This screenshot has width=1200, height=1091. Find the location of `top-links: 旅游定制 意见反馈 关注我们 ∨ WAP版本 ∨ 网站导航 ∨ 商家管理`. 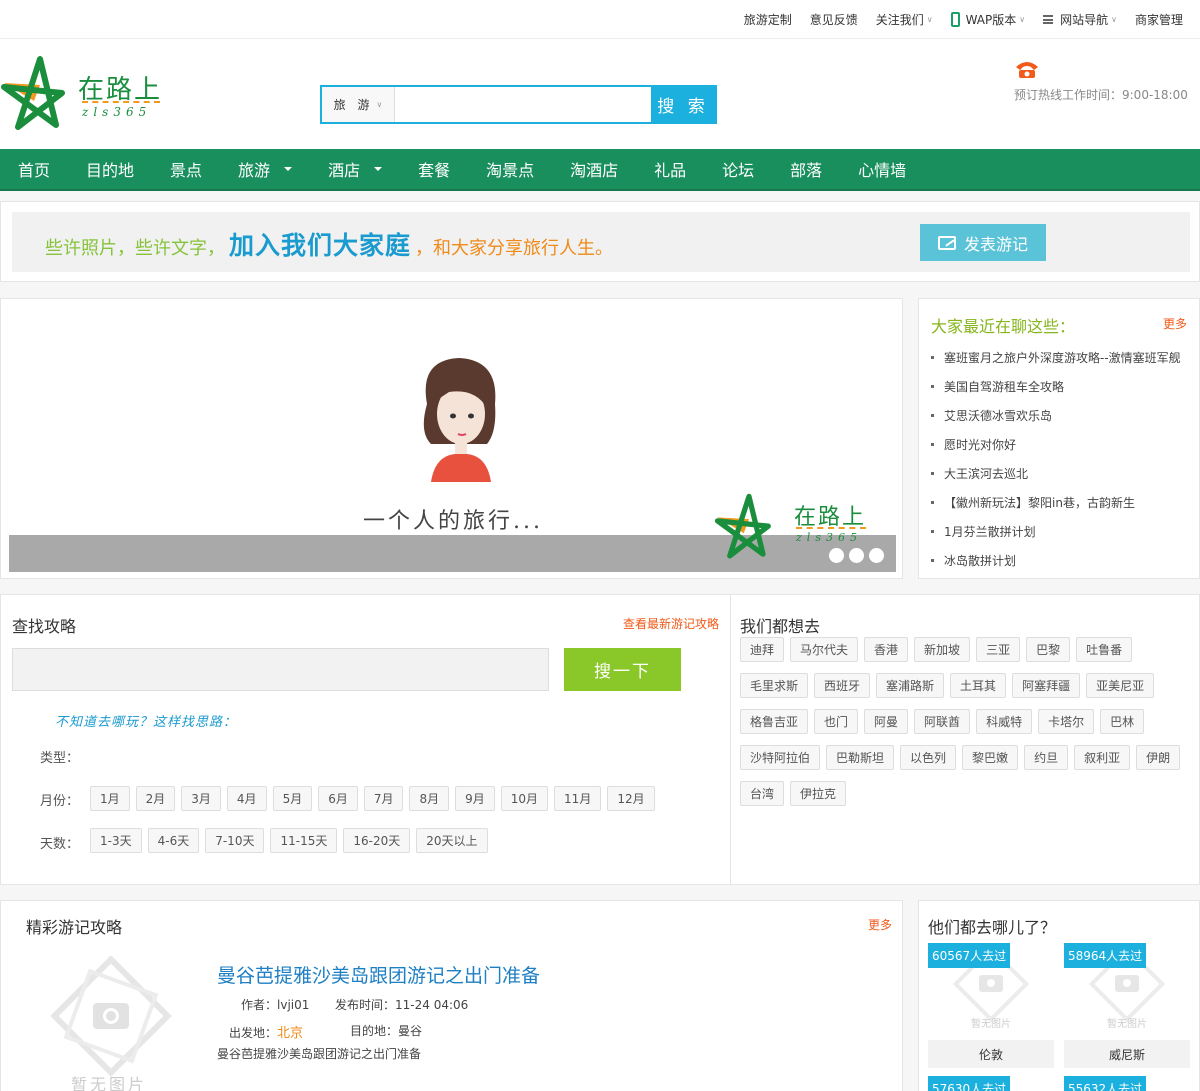

top-links: 旅游定制 意见反馈 关注我们 ∨ WAP版本 ∨ 网站导航 ∨ 商家管理 is located at coordinates (963, 19).